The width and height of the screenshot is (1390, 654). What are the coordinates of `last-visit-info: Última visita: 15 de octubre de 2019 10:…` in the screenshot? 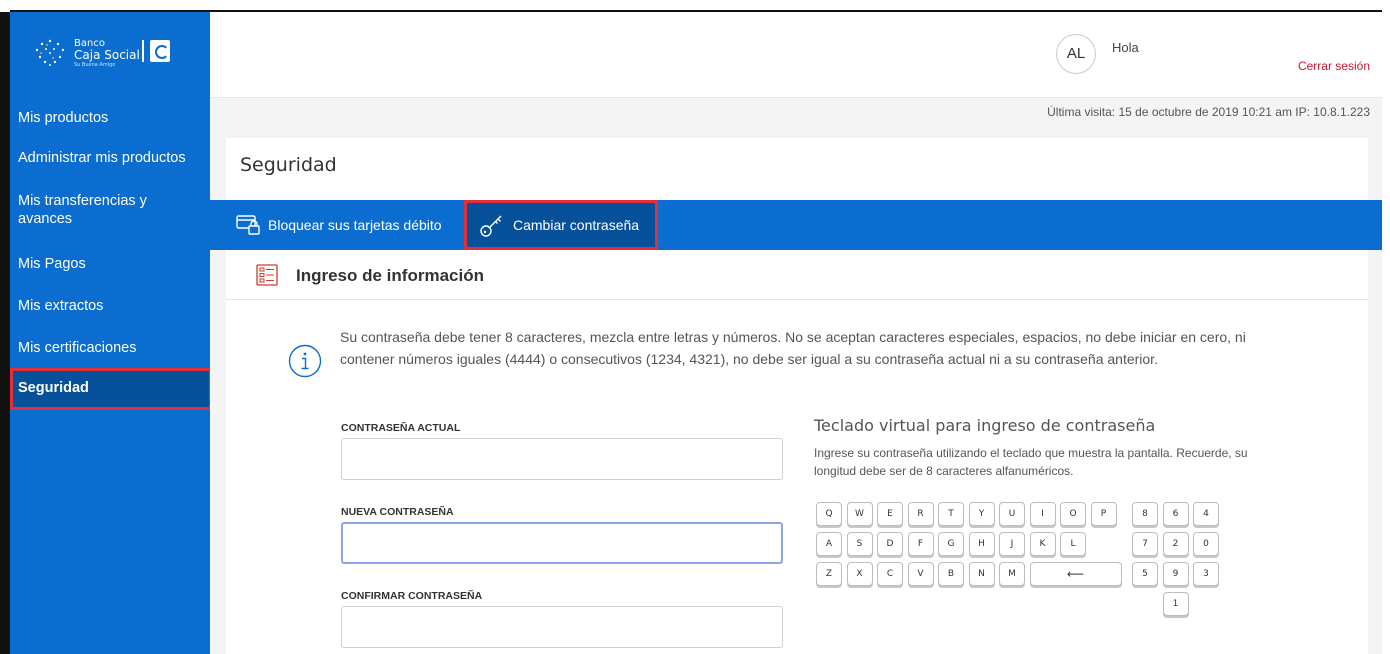 It's located at (1208, 112).